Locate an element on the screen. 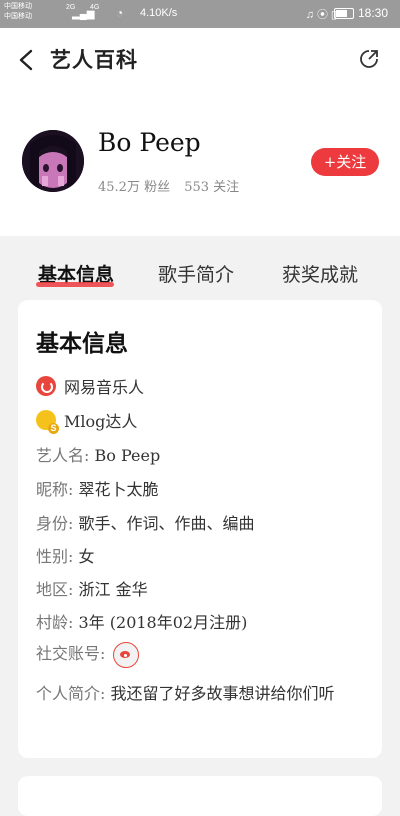  carrier-1: 中国移动 is located at coordinates (18, 6).